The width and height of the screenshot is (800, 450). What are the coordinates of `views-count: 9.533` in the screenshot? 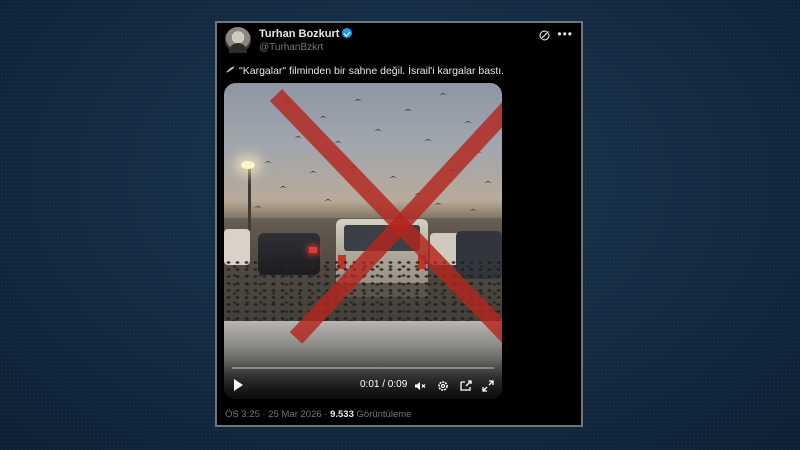 It's located at (342, 414).